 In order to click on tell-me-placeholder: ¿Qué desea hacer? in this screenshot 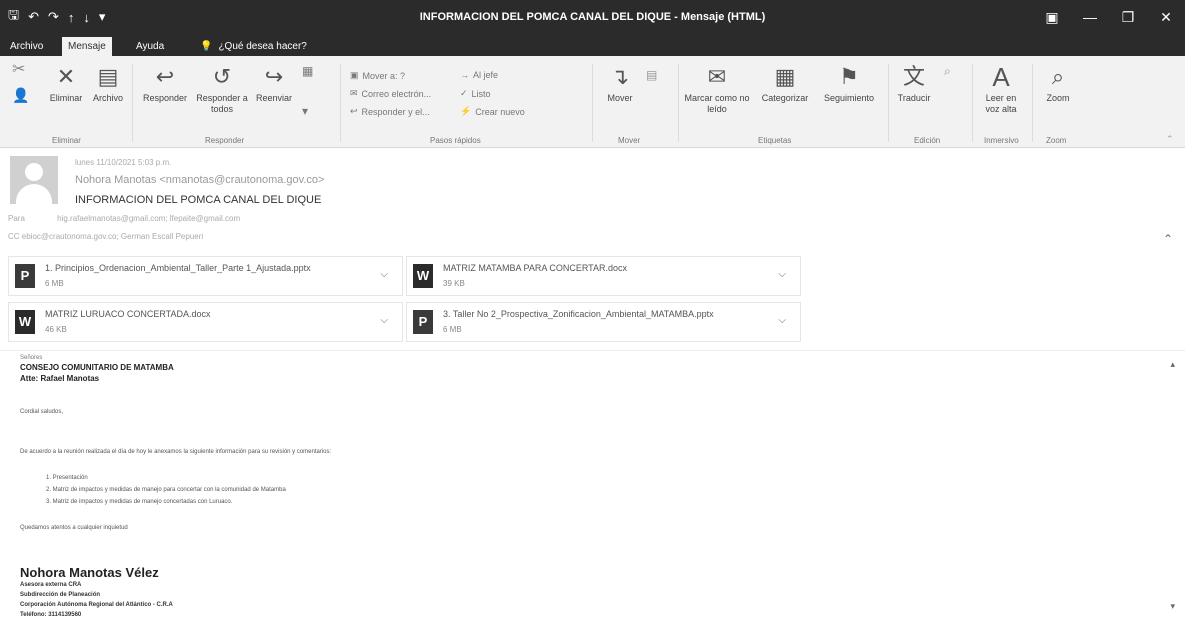, I will do `click(262, 46)`.